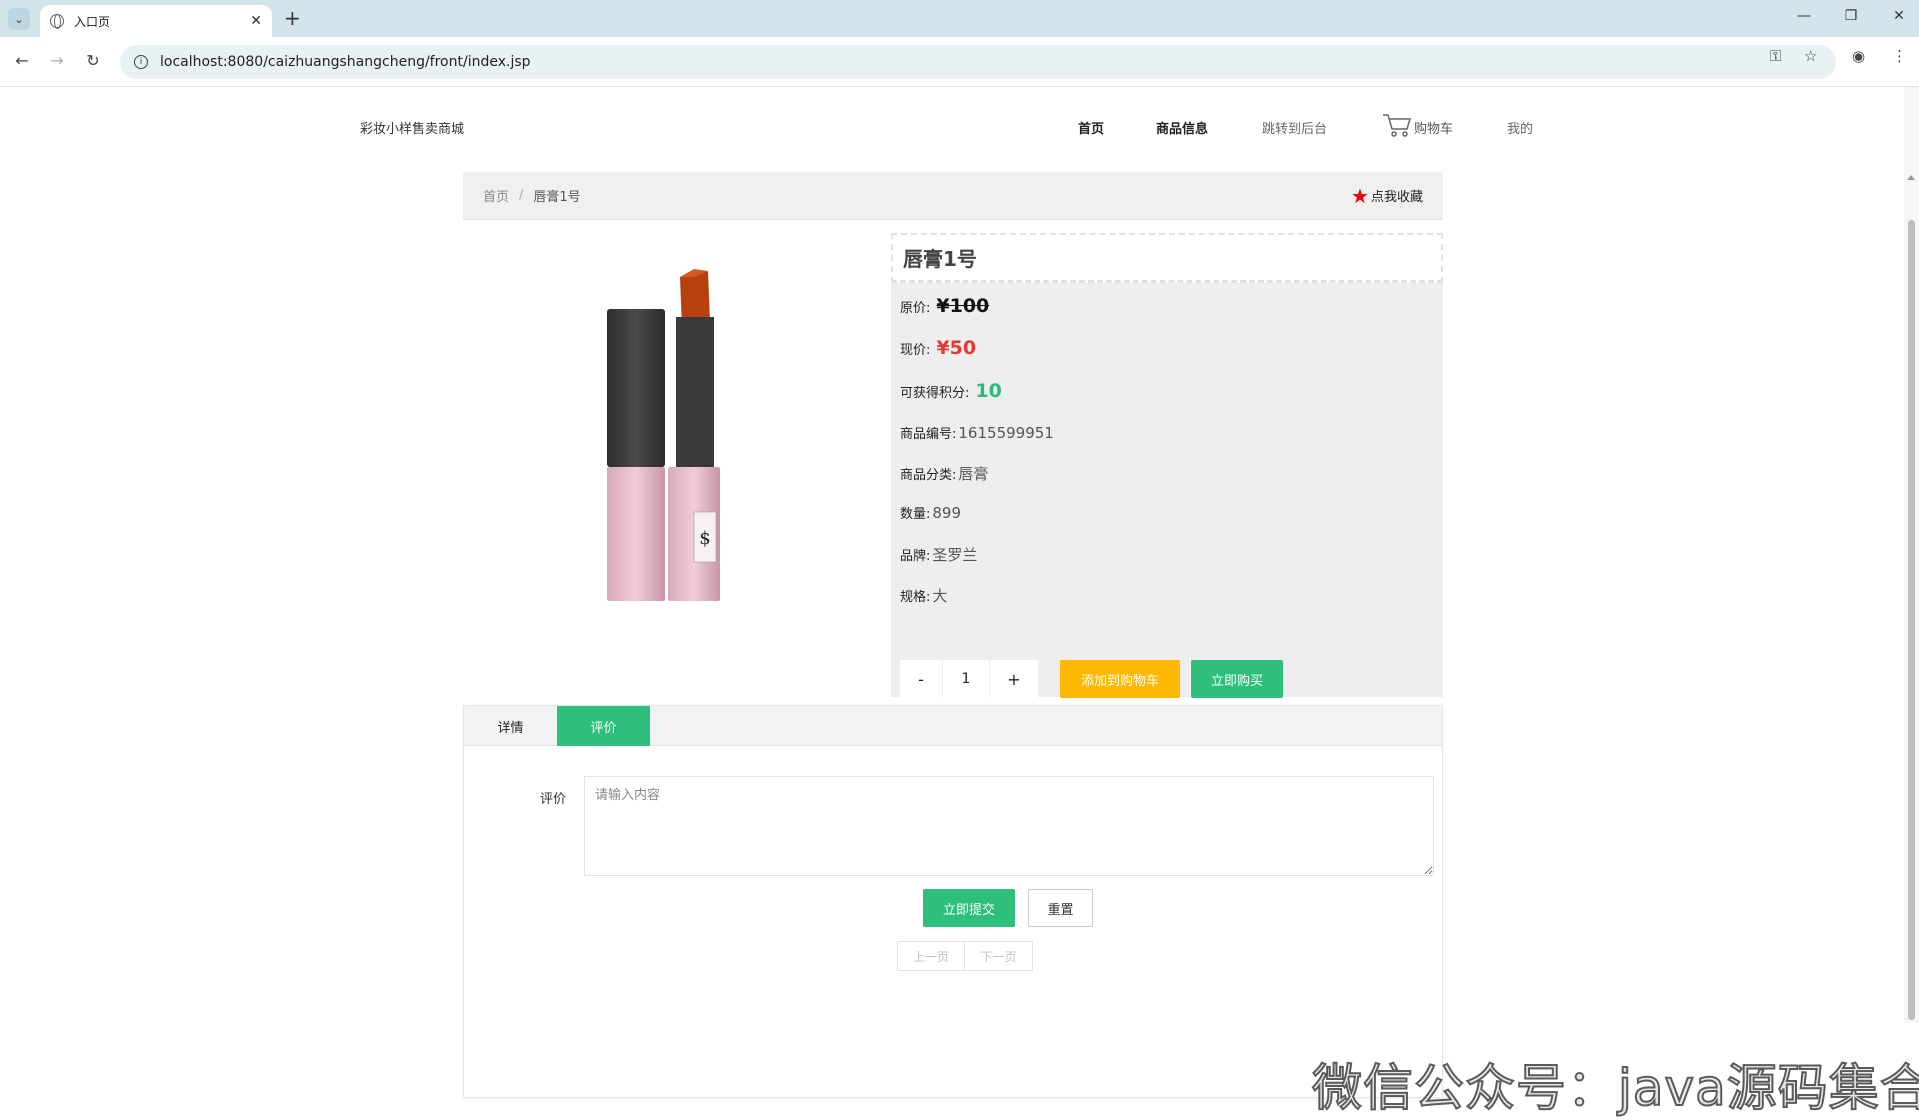  Describe the element at coordinates (1911, 177) in the screenshot. I see `scroll-up-arrow-icon` at that location.